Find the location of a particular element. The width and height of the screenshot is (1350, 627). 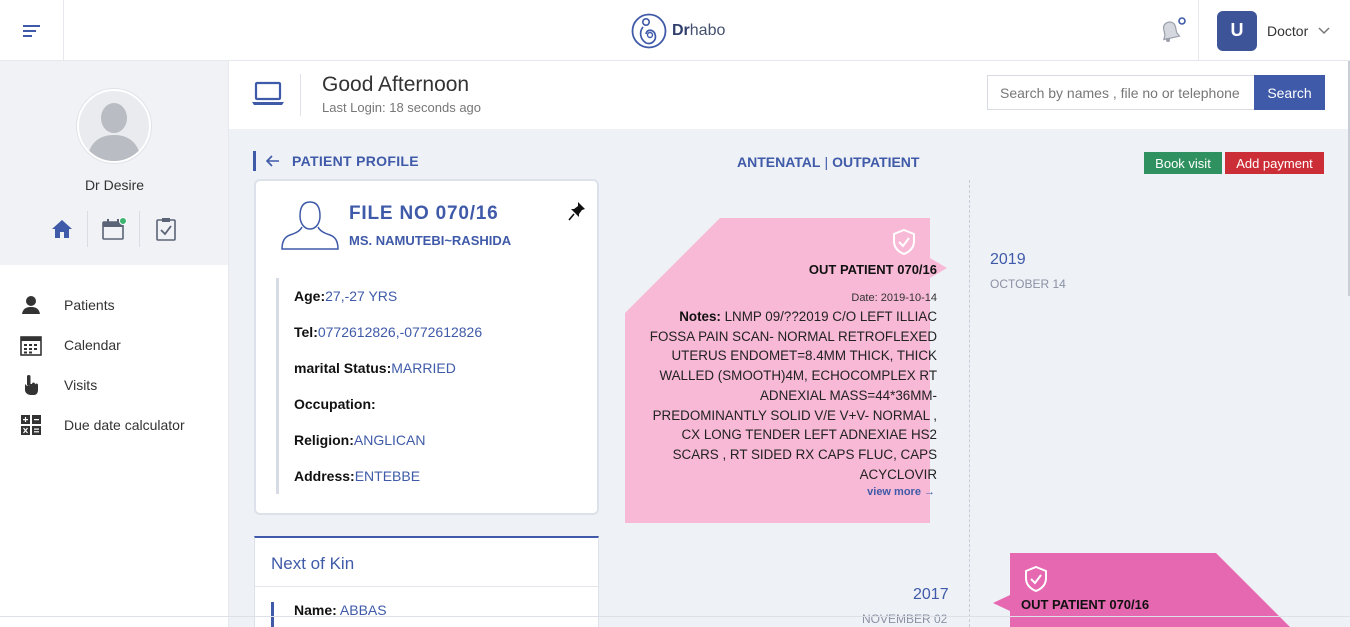

timeline-year: 2017 is located at coordinates (931, 594).